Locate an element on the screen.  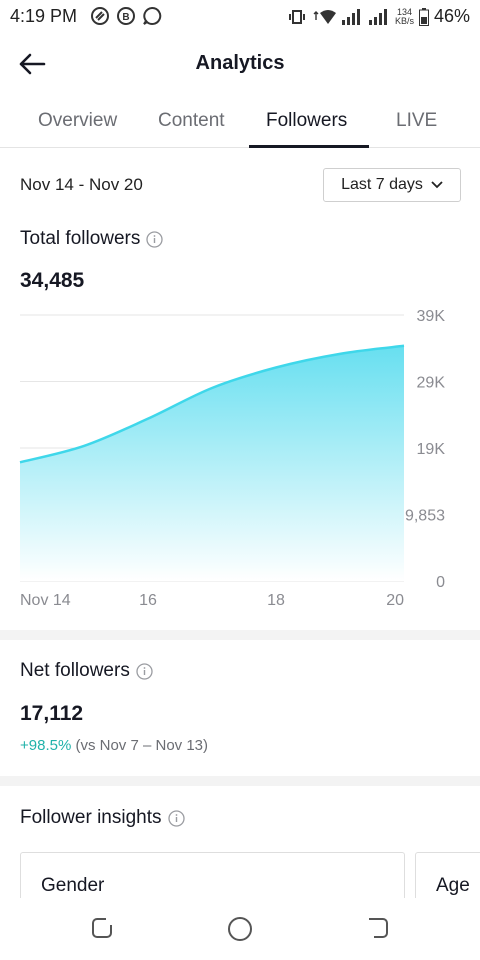
age-card-label: Age is located at coordinates (453, 885).